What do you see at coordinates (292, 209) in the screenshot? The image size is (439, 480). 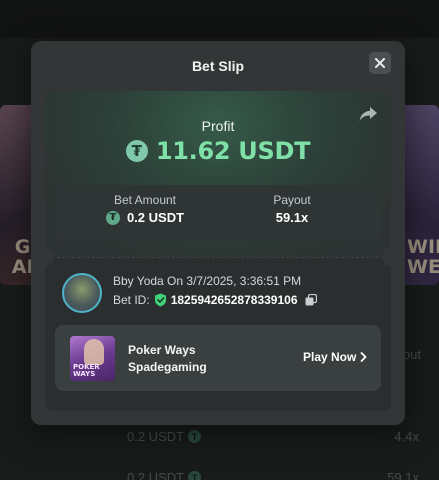 I see `payout-stat: Payout 59.1x` at bounding box center [292, 209].